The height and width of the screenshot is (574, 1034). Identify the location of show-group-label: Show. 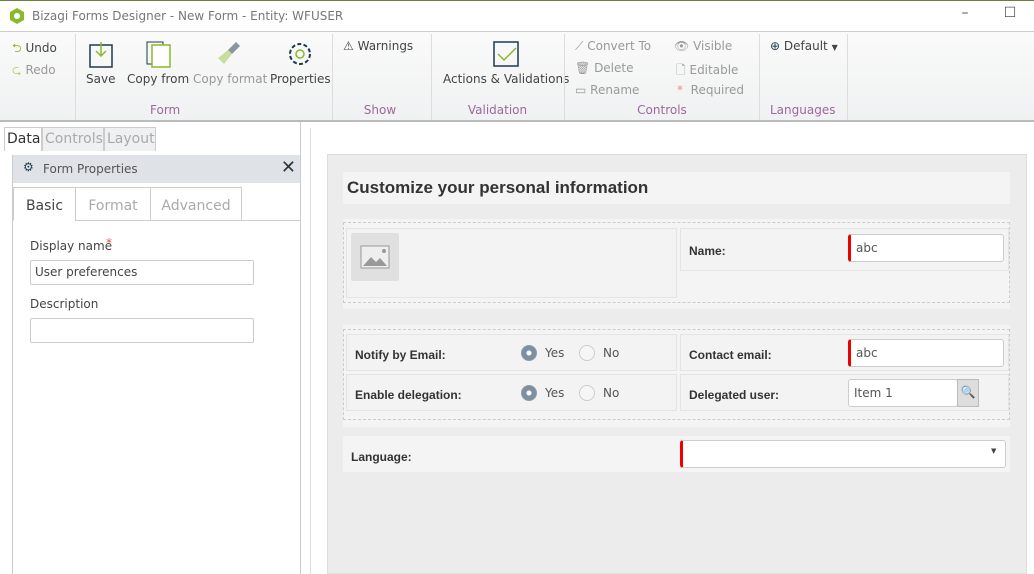
(380, 110).